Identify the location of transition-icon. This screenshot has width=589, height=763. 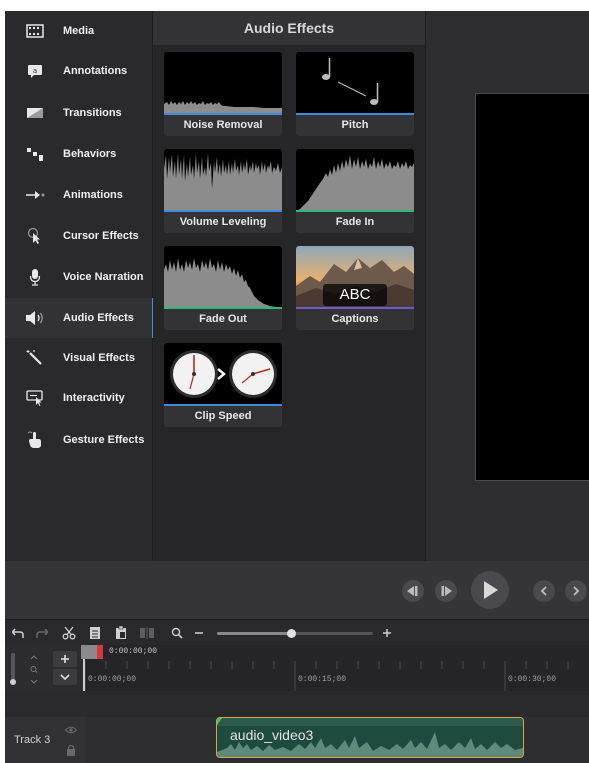
(35, 113).